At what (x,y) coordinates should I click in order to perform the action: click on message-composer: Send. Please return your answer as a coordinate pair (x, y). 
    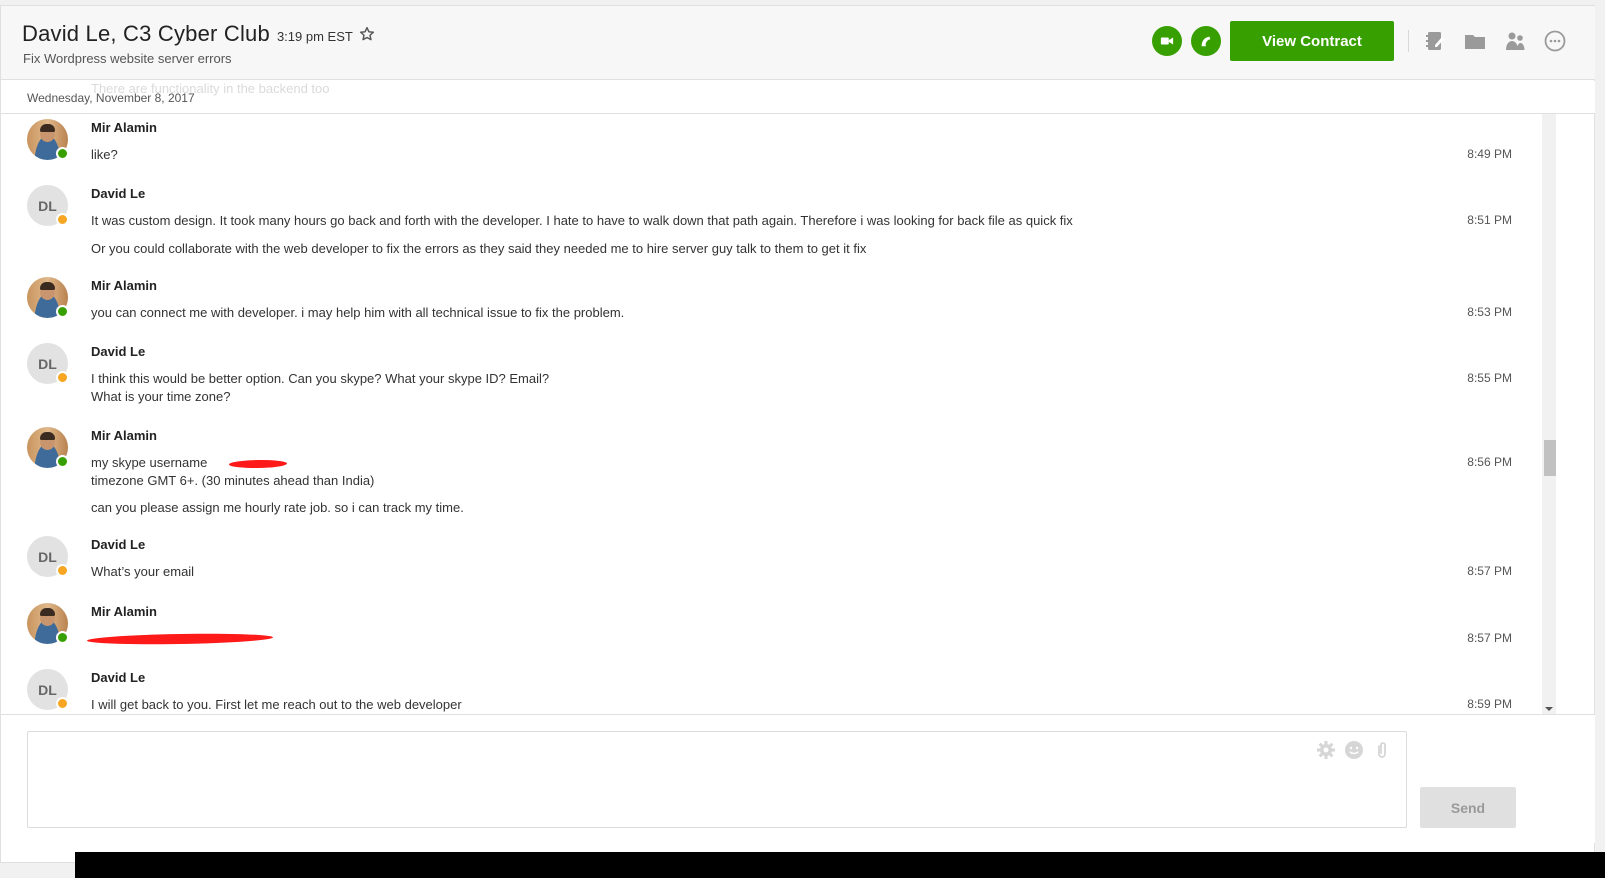
    Looking at the image, I should click on (798, 778).